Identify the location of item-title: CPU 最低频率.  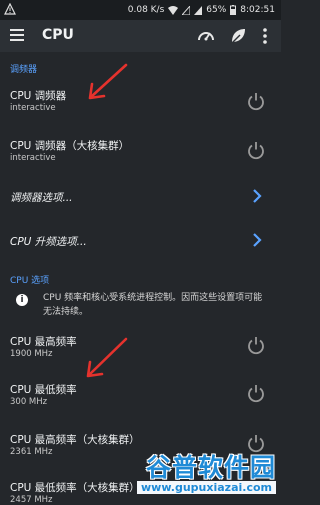
(43, 390).